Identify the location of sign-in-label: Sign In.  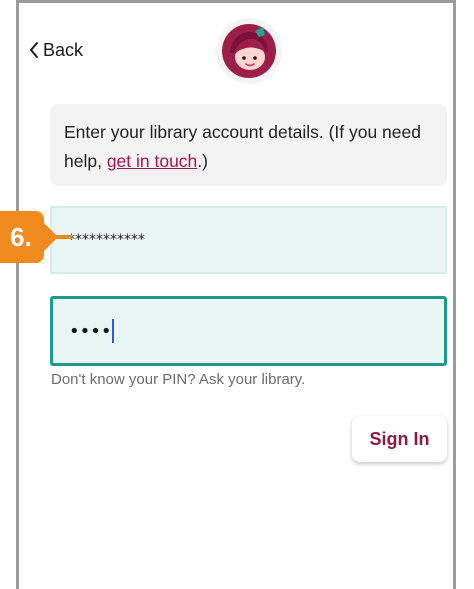
(399, 438).